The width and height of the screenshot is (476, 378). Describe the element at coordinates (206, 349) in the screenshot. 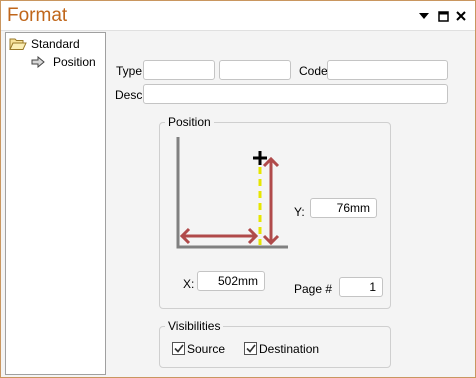

I see `source-label: Source` at that location.